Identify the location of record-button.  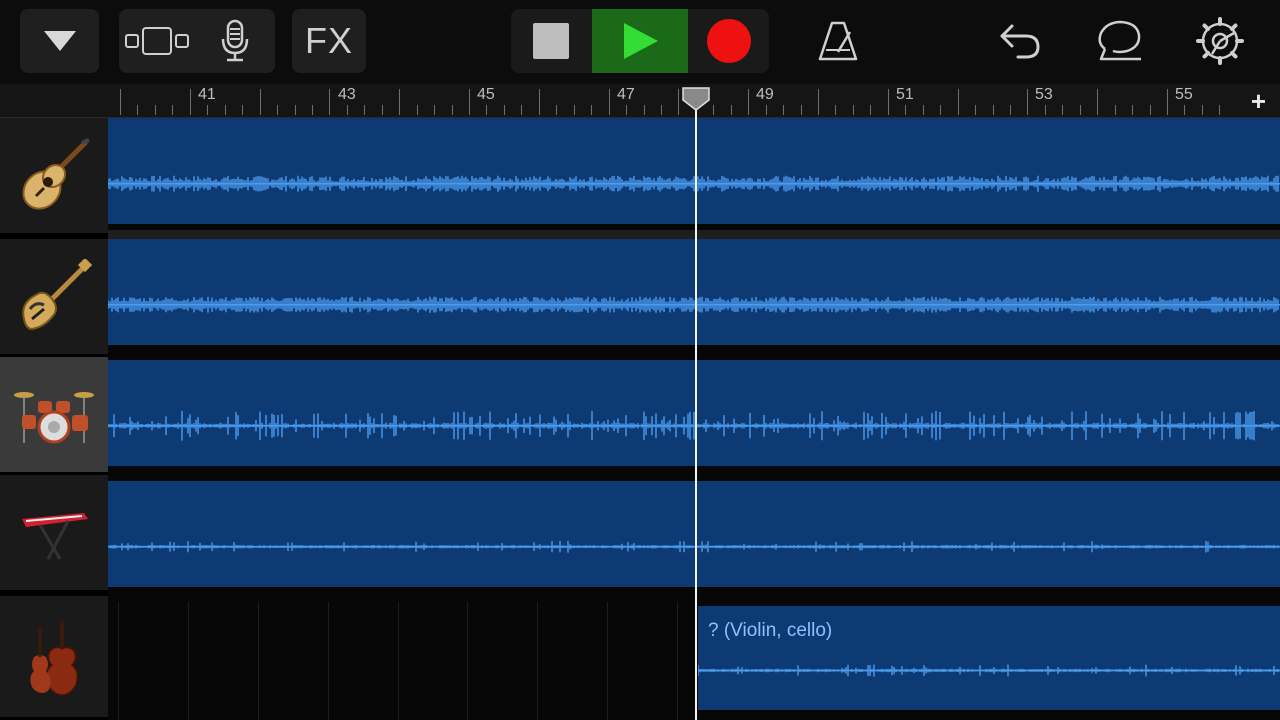
(728, 41).